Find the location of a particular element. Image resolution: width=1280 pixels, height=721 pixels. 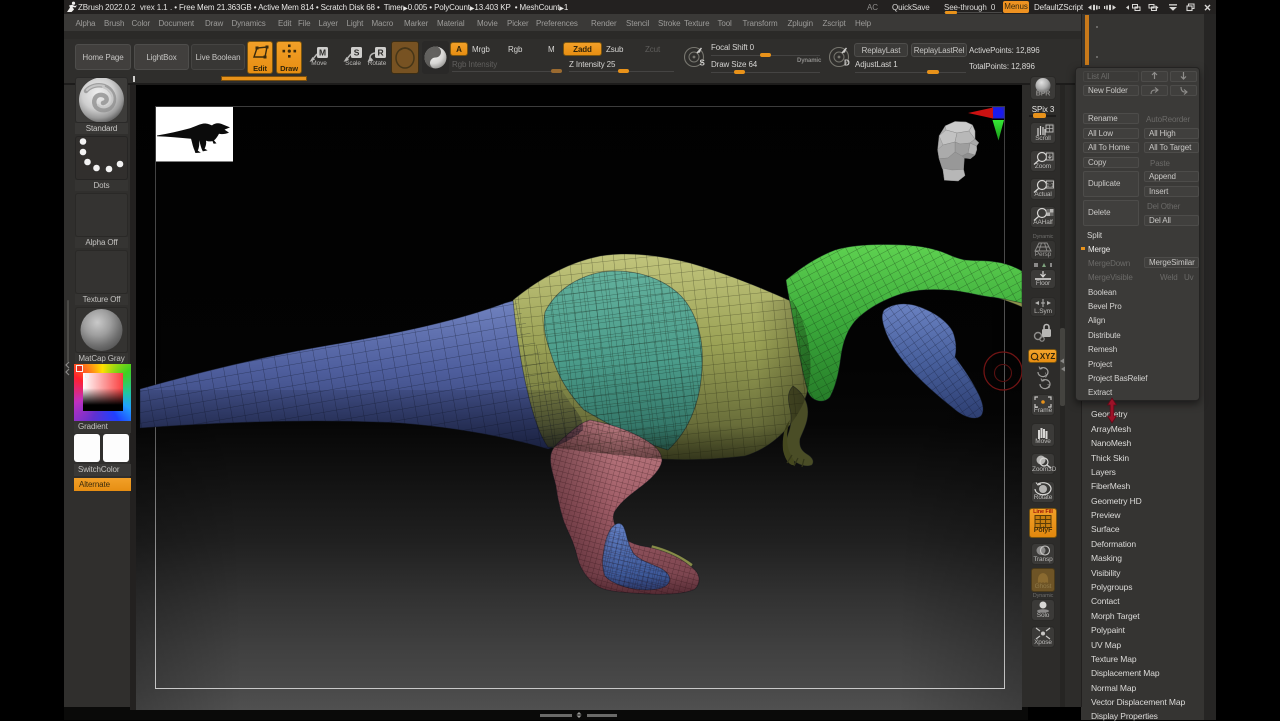

svg-text: BPR is located at coordinates (1043, 94).